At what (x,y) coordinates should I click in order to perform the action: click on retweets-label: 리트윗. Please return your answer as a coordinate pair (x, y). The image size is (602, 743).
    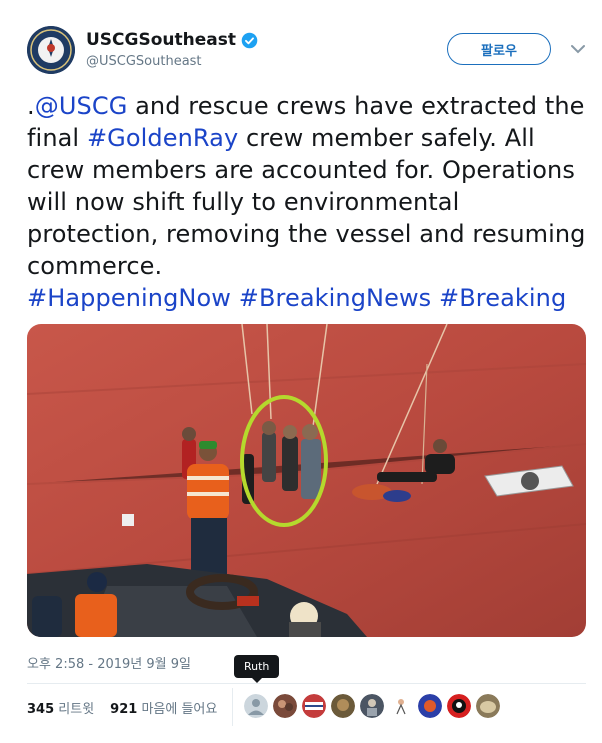
    Looking at the image, I should click on (76, 709).